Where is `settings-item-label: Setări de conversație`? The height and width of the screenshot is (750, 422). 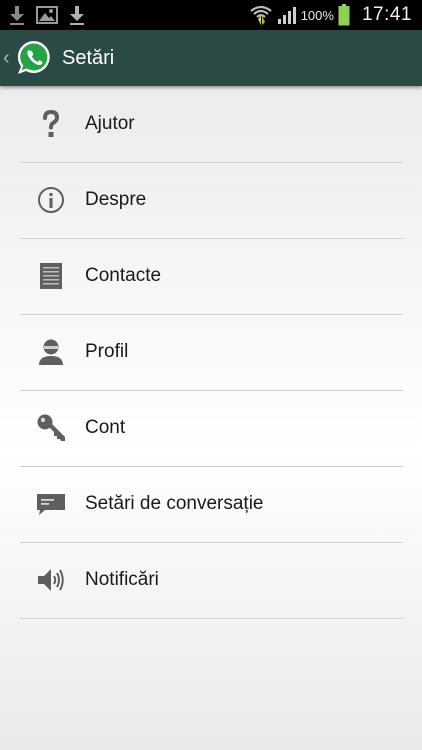
settings-item-label: Setări de conversație is located at coordinates (174, 503).